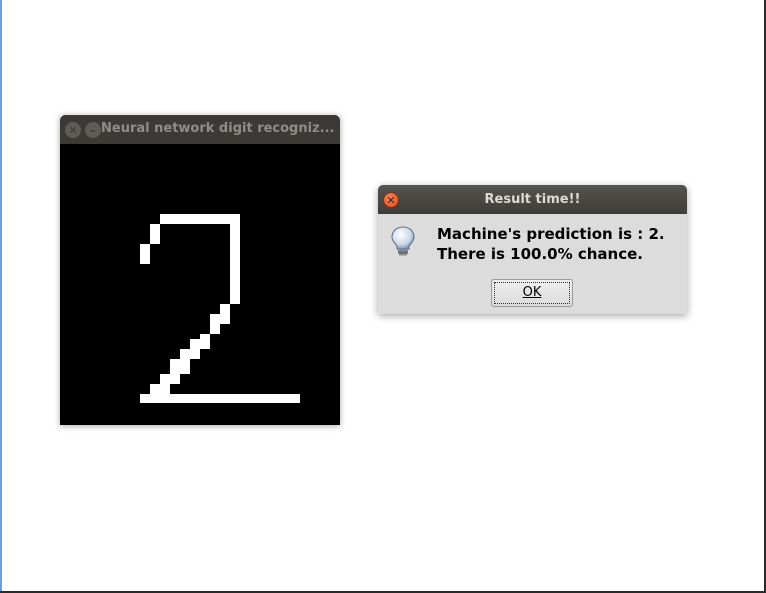  I want to click on minimize-window-button: –, so click(93, 130).